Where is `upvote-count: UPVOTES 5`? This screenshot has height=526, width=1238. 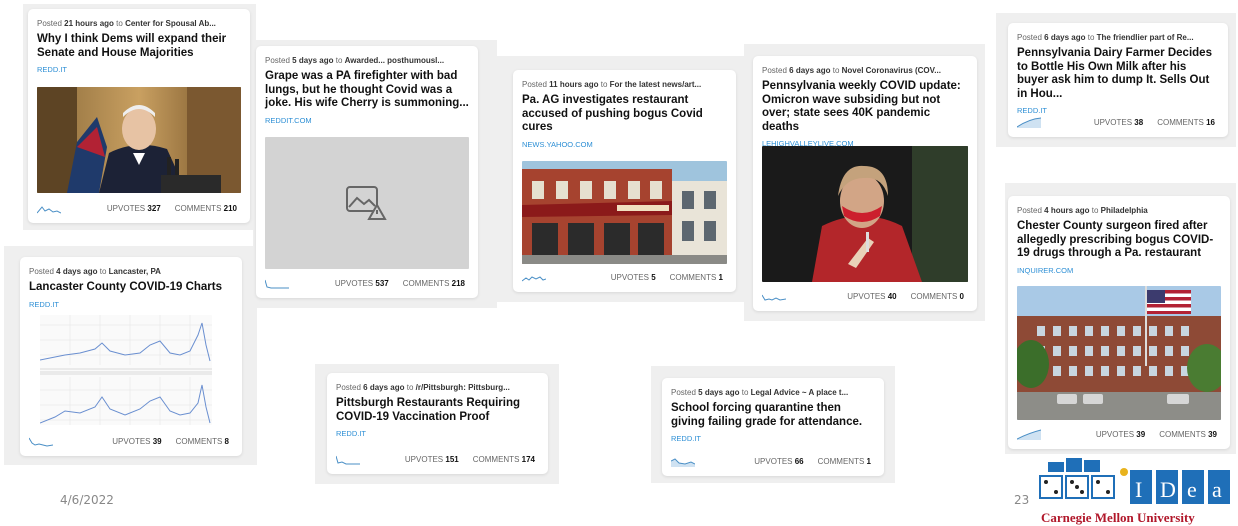
upvote-count: UPVOTES 5 is located at coordinates (633, 277).